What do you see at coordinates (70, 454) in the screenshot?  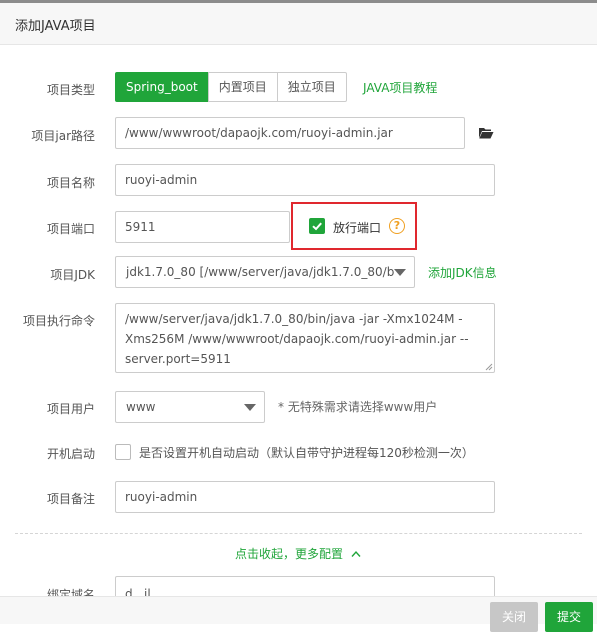 I see `autostart-label: 开机启动` at bounding box center [70, 454].